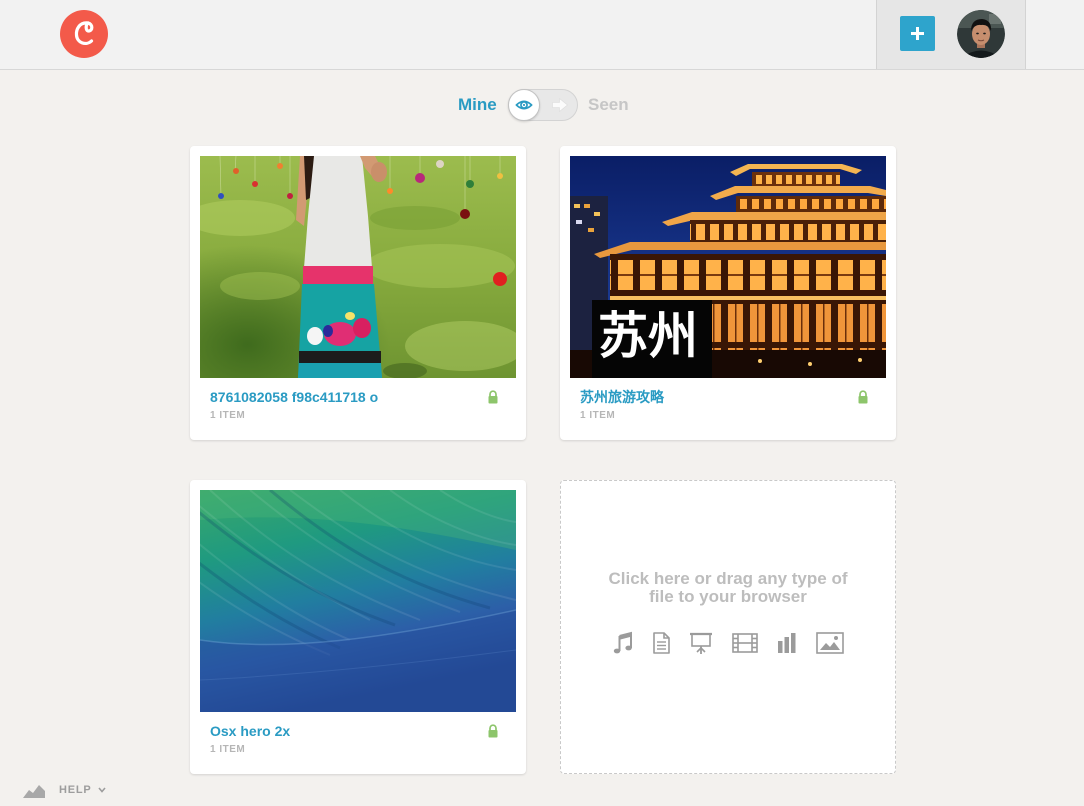  I want to click on collection-thumbnail: 苏州, so click(728, 267).